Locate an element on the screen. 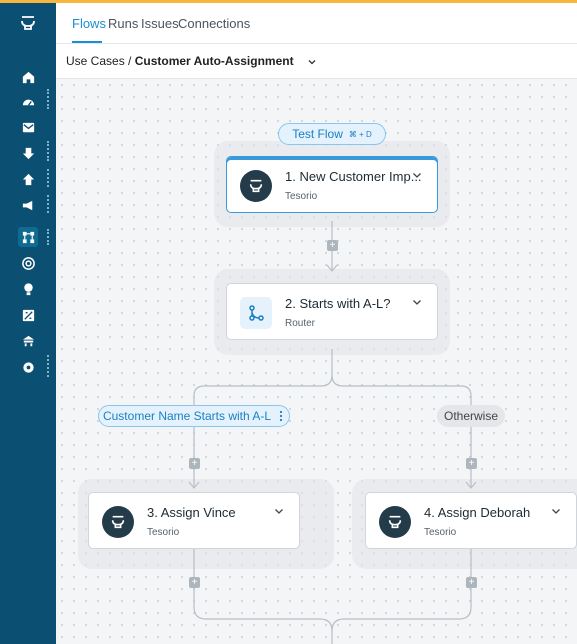 The width and height of the screenshot is (577, 644). test-flow-label: Test Flow is located at coordinates (317, 134).